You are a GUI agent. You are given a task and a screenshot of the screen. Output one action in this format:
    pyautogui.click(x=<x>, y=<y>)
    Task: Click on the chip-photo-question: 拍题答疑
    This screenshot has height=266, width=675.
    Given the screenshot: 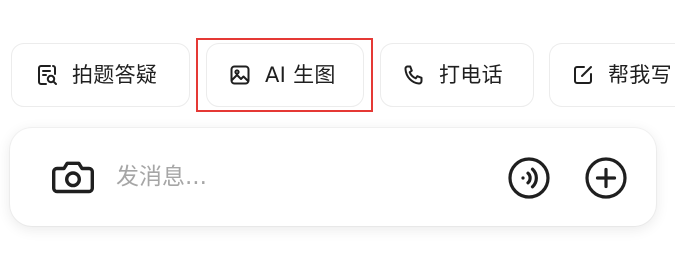 What is the action you would take?
    pyautogui.click(x=100, y=75)
    